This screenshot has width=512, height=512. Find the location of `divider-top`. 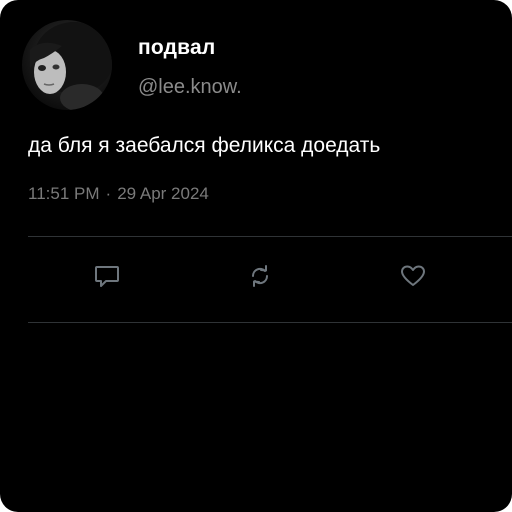

divider-top is located at coordinates (270, 236).